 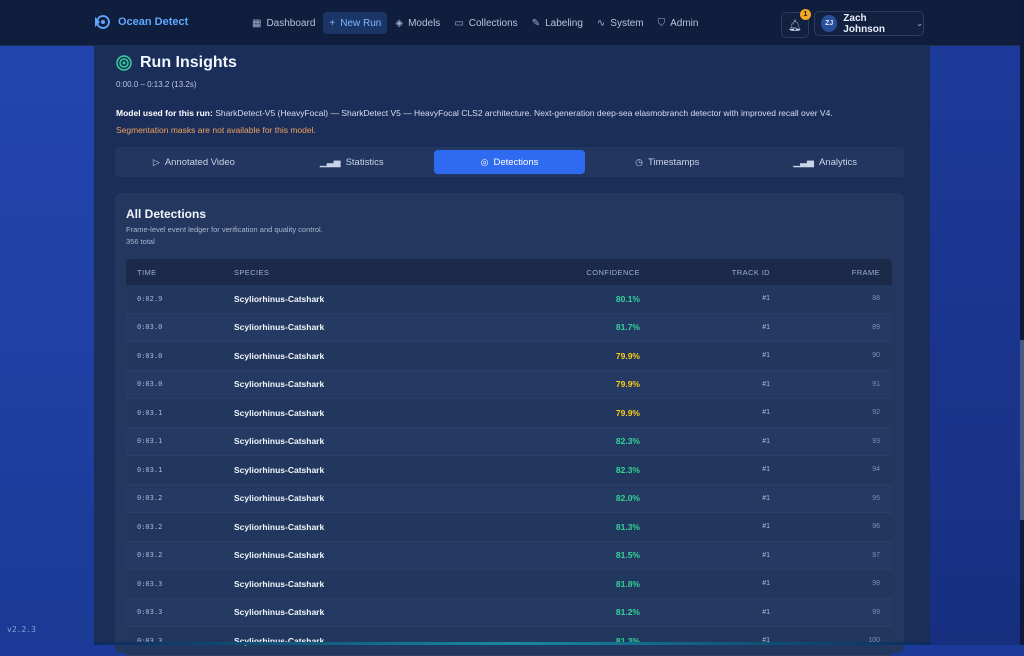 What do you see at coordinates (140, 241) in the screenshot?
I see `detections-count: 356 total` at bounding box center [140, 241].